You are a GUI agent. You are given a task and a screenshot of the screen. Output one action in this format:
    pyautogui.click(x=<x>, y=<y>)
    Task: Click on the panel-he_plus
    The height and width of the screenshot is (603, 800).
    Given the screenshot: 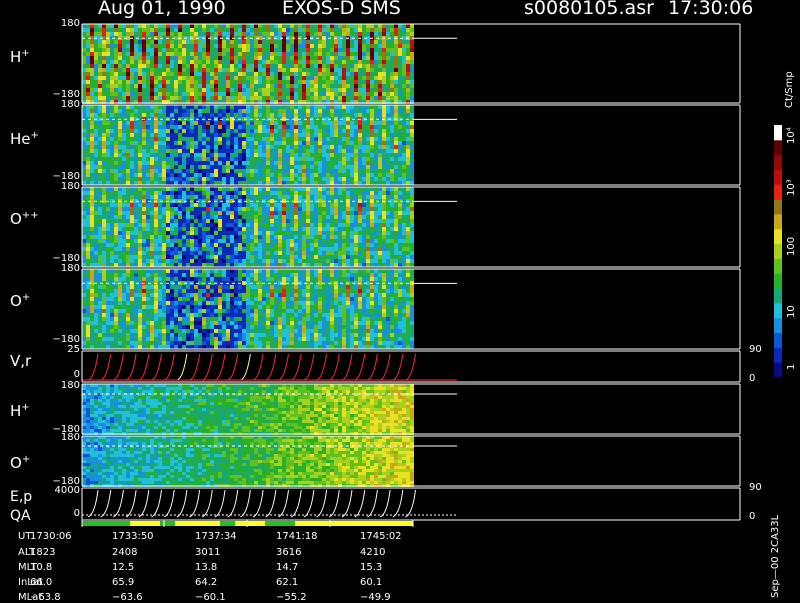 What is the action you would take?
    pyautogui.click(x=411, y=145)
    